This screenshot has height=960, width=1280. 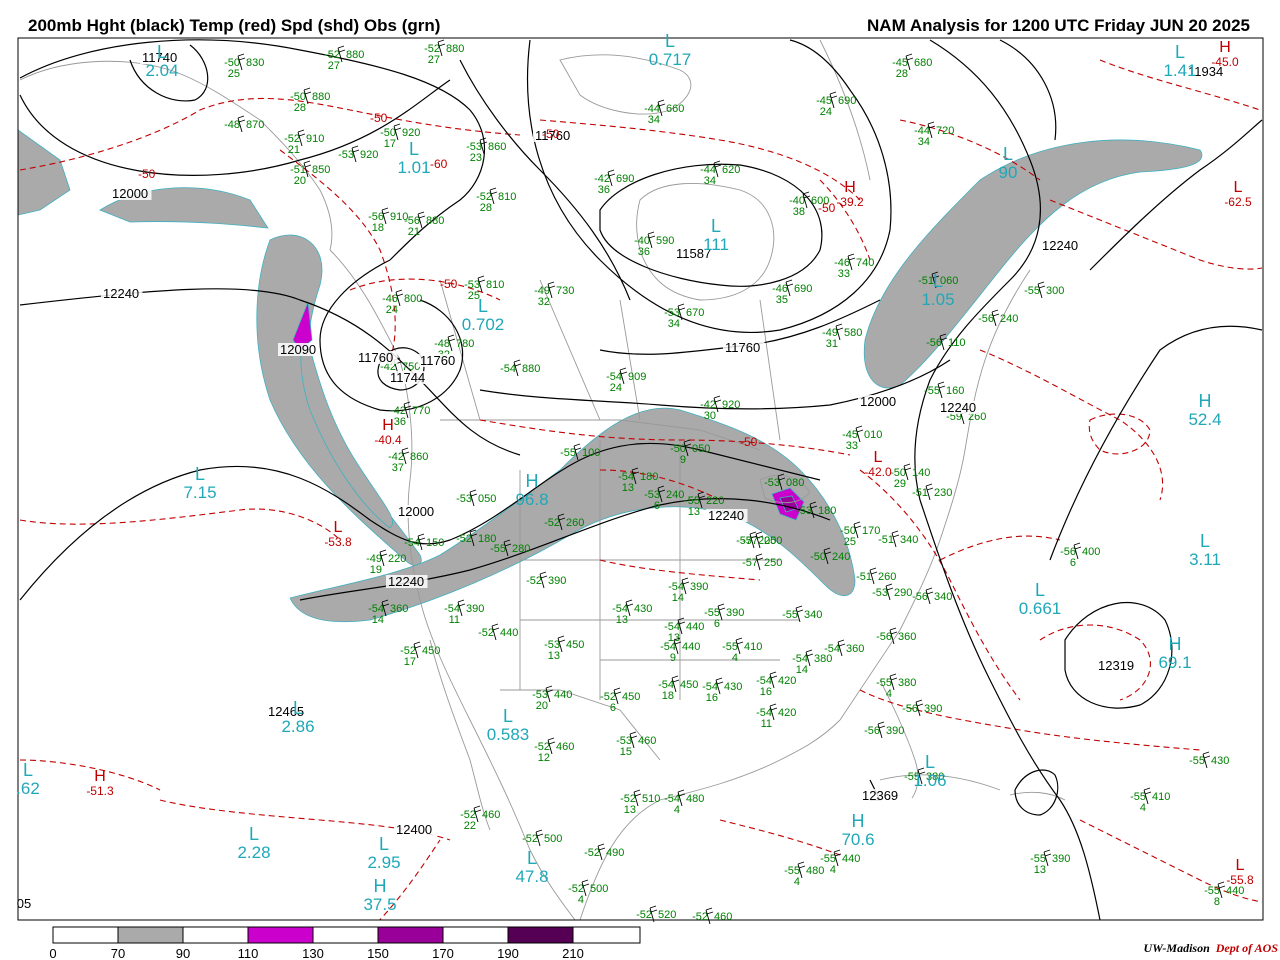 What do you see at coordinates (1225, 62) in the screenshot?
I see `temp-center-value: -45.0` at bounding box center [1225, 62].